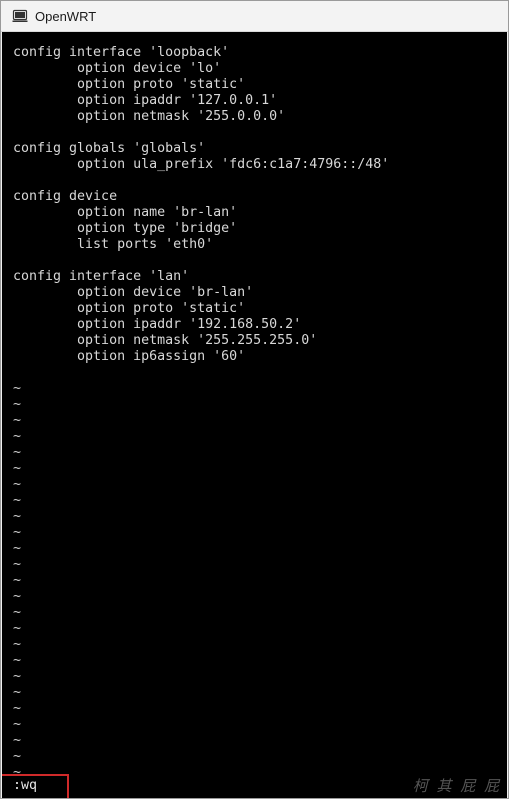  Describe the element at coordinates (25, 786) in the screenshot. I see `command-line: :wq` at that location.